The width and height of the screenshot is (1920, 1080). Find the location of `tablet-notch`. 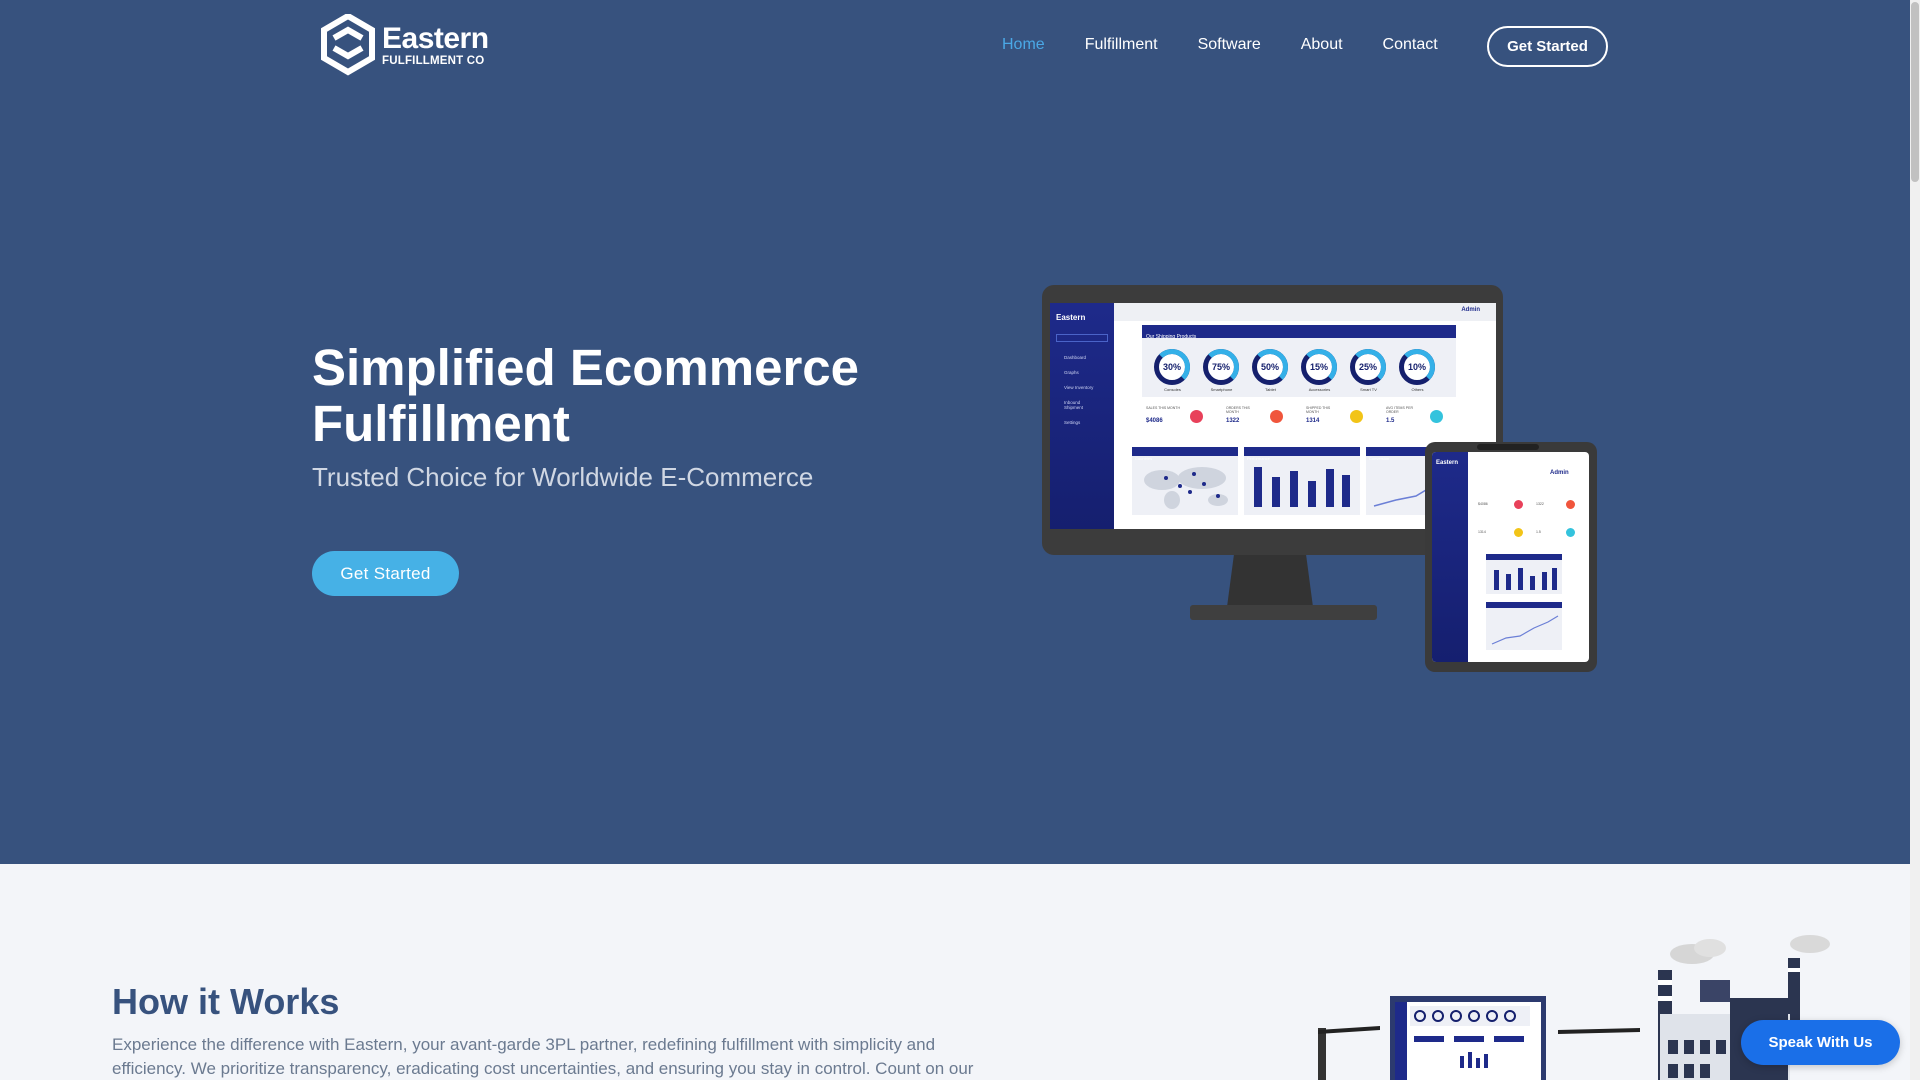

tablet-notch is located at coordinates (1508, 447).